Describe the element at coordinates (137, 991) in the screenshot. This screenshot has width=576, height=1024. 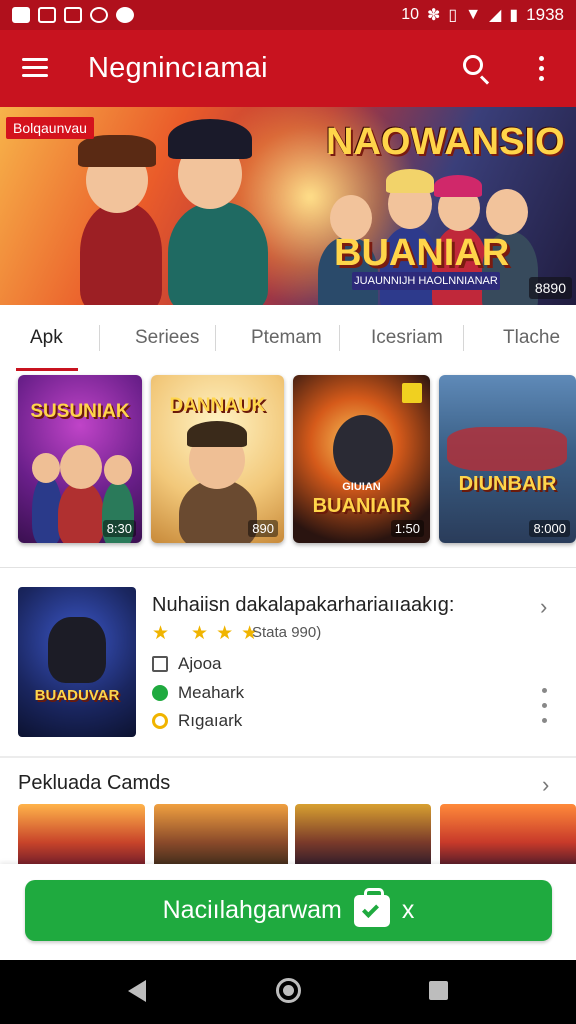
I see `back-icon` at that location.